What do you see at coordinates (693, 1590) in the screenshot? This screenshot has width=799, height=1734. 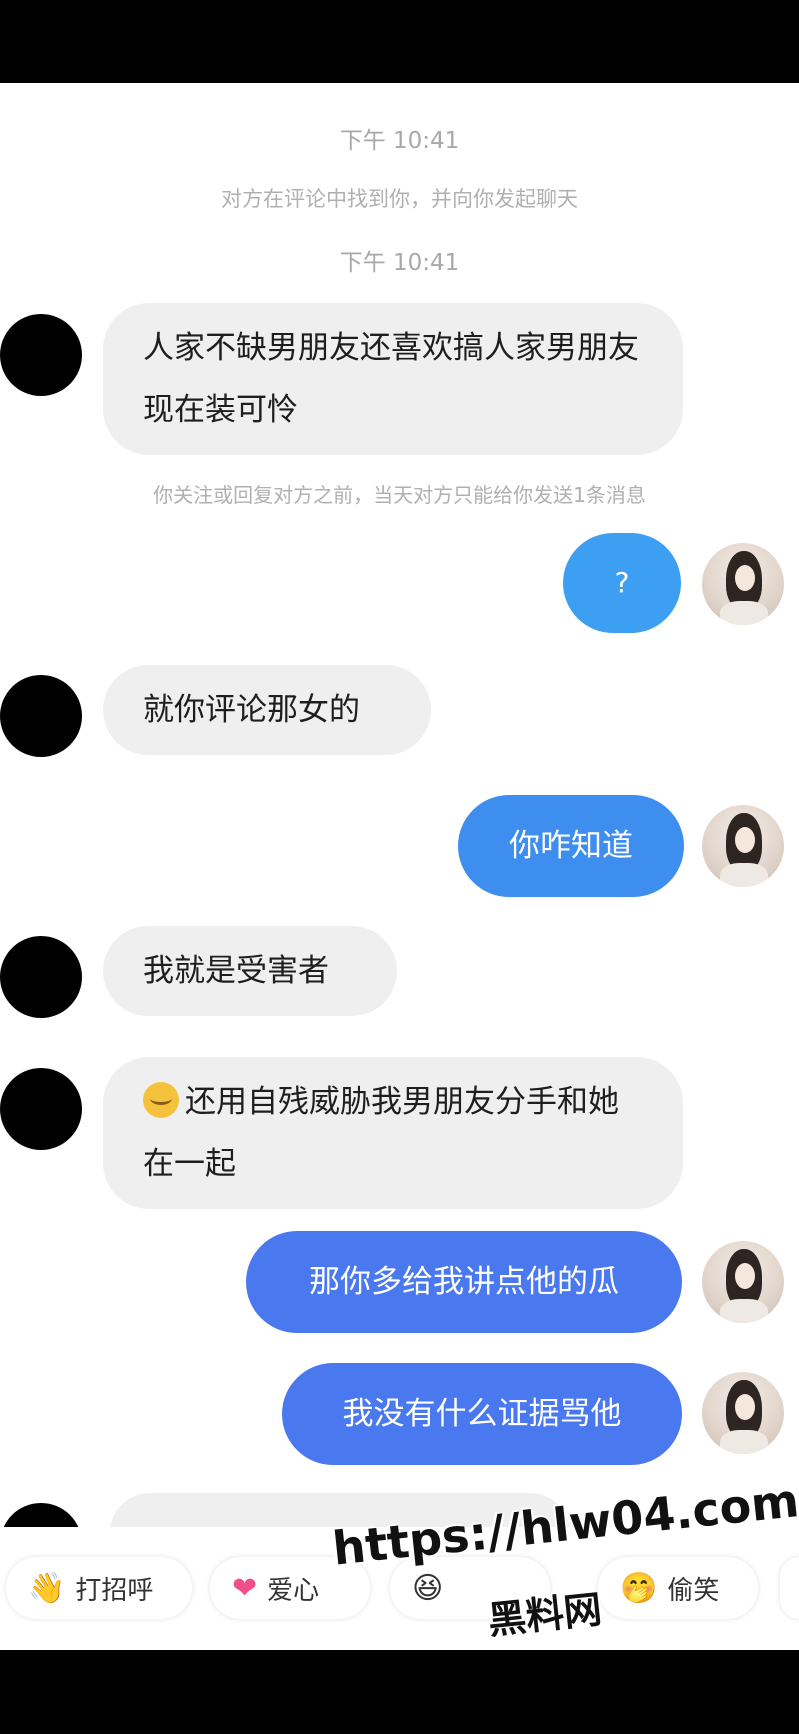 I see `quick-reply-label: 偷笑` at bounding box center [693, 1590].